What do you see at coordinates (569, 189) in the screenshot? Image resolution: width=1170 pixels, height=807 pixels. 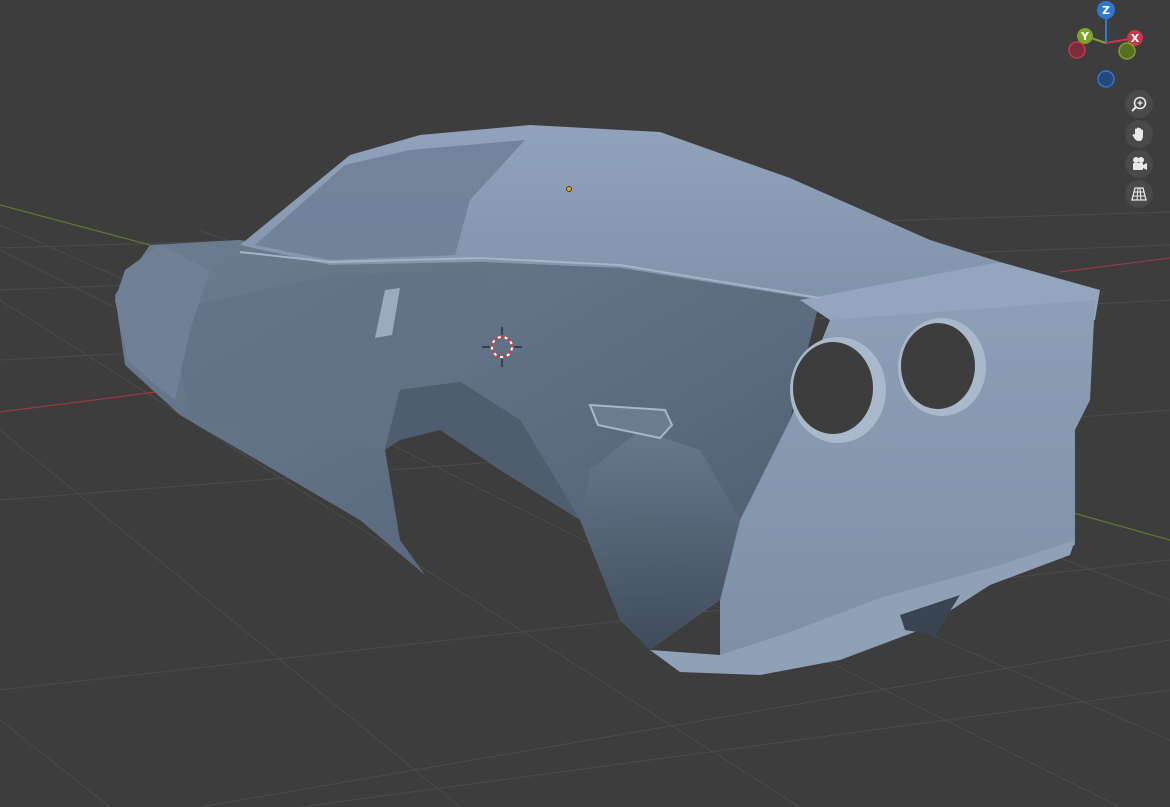 I see `origin-icon` at bounding box center [569, 189].